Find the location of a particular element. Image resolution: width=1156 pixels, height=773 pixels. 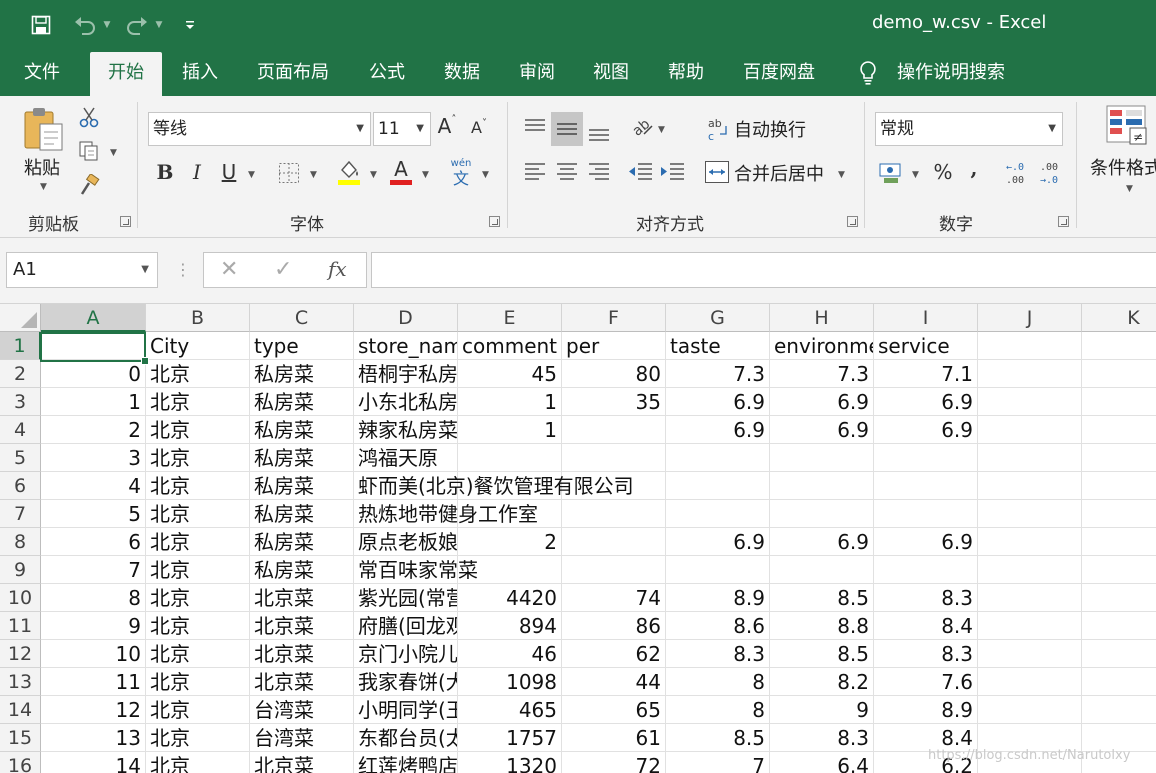

cell-i1: service is located at coordinates (926, 346).